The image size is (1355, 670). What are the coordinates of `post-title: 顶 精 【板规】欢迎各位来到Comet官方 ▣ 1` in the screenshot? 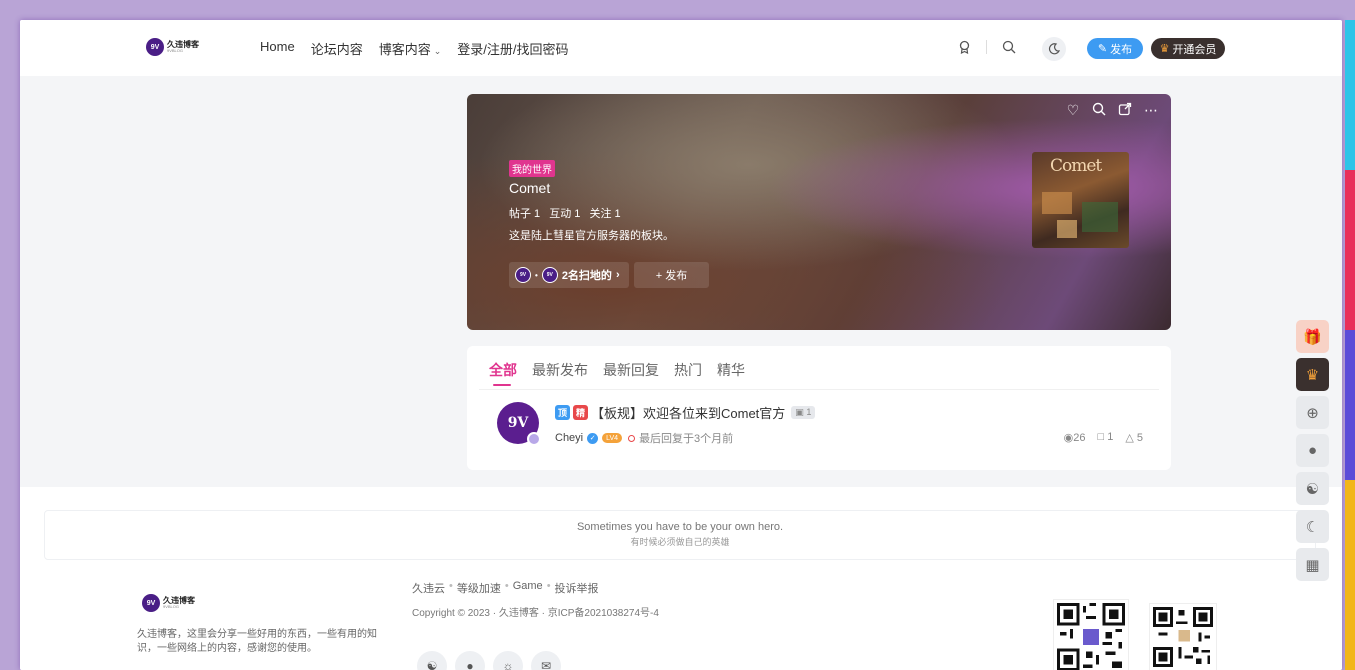 It's located at (685, 412).